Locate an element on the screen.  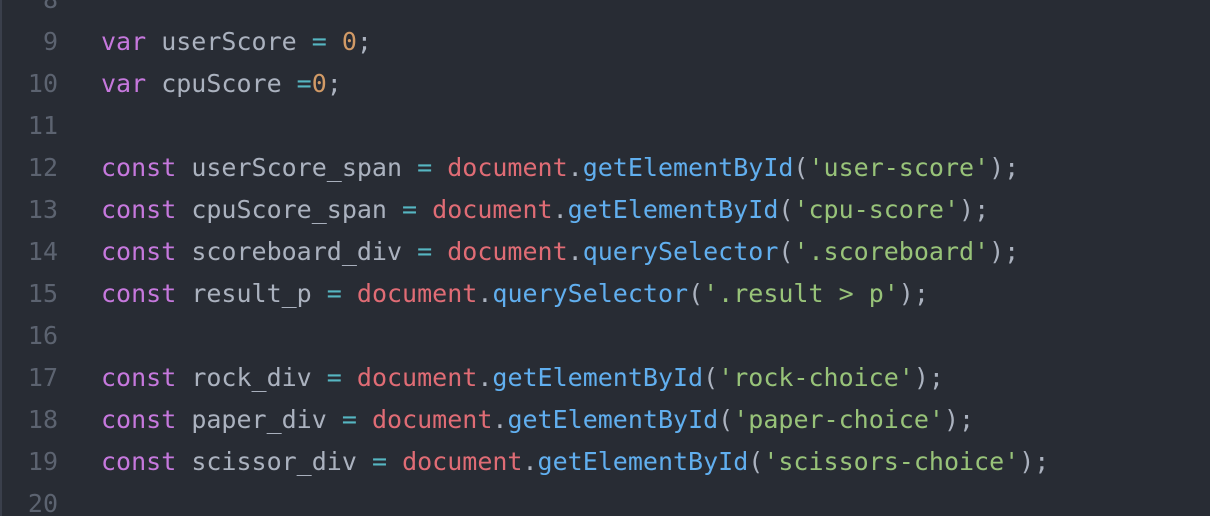
code-token-variable: paper_div is located at coordinates (259, 419).